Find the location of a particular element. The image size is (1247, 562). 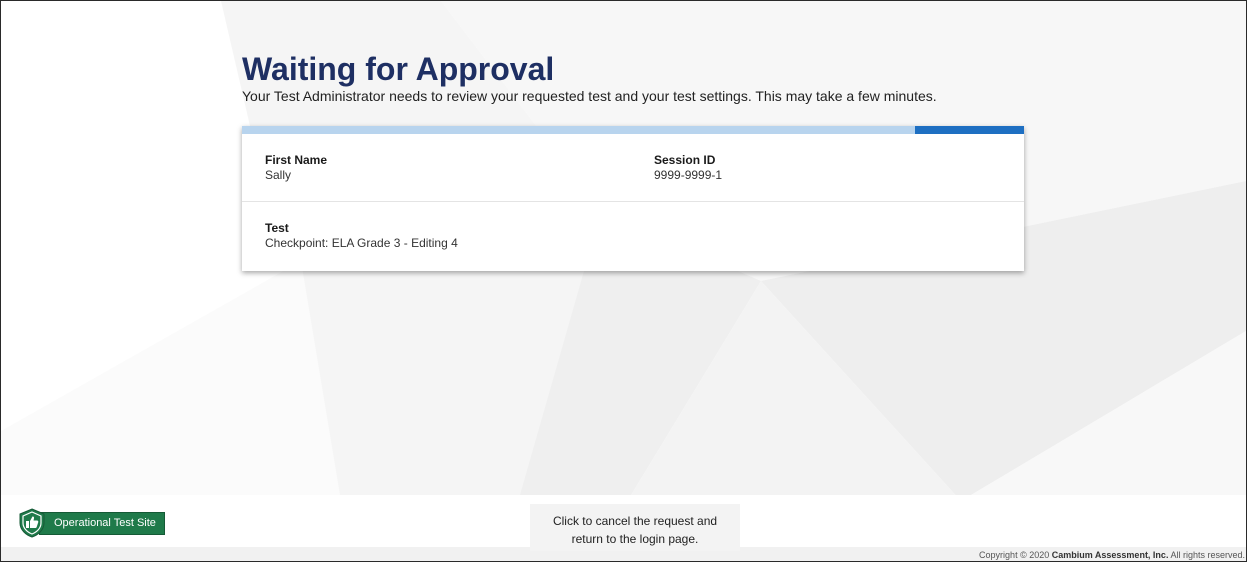

test-label: Test is located at coordinates (277, 228).